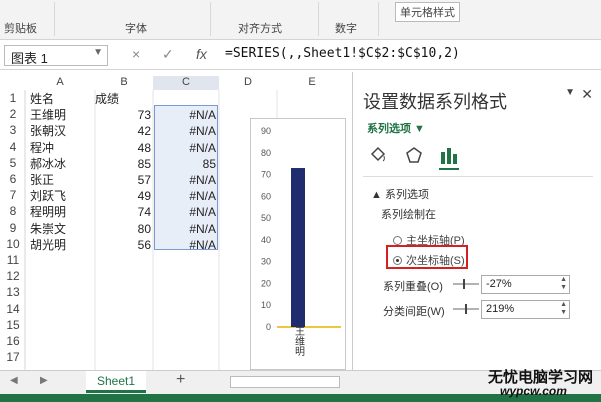 Image resolution: width=601 pixels, height=402 pixels. Describe the element at coordinates (466, 284) in the screenshot. I see `overlap-slider` at that location.